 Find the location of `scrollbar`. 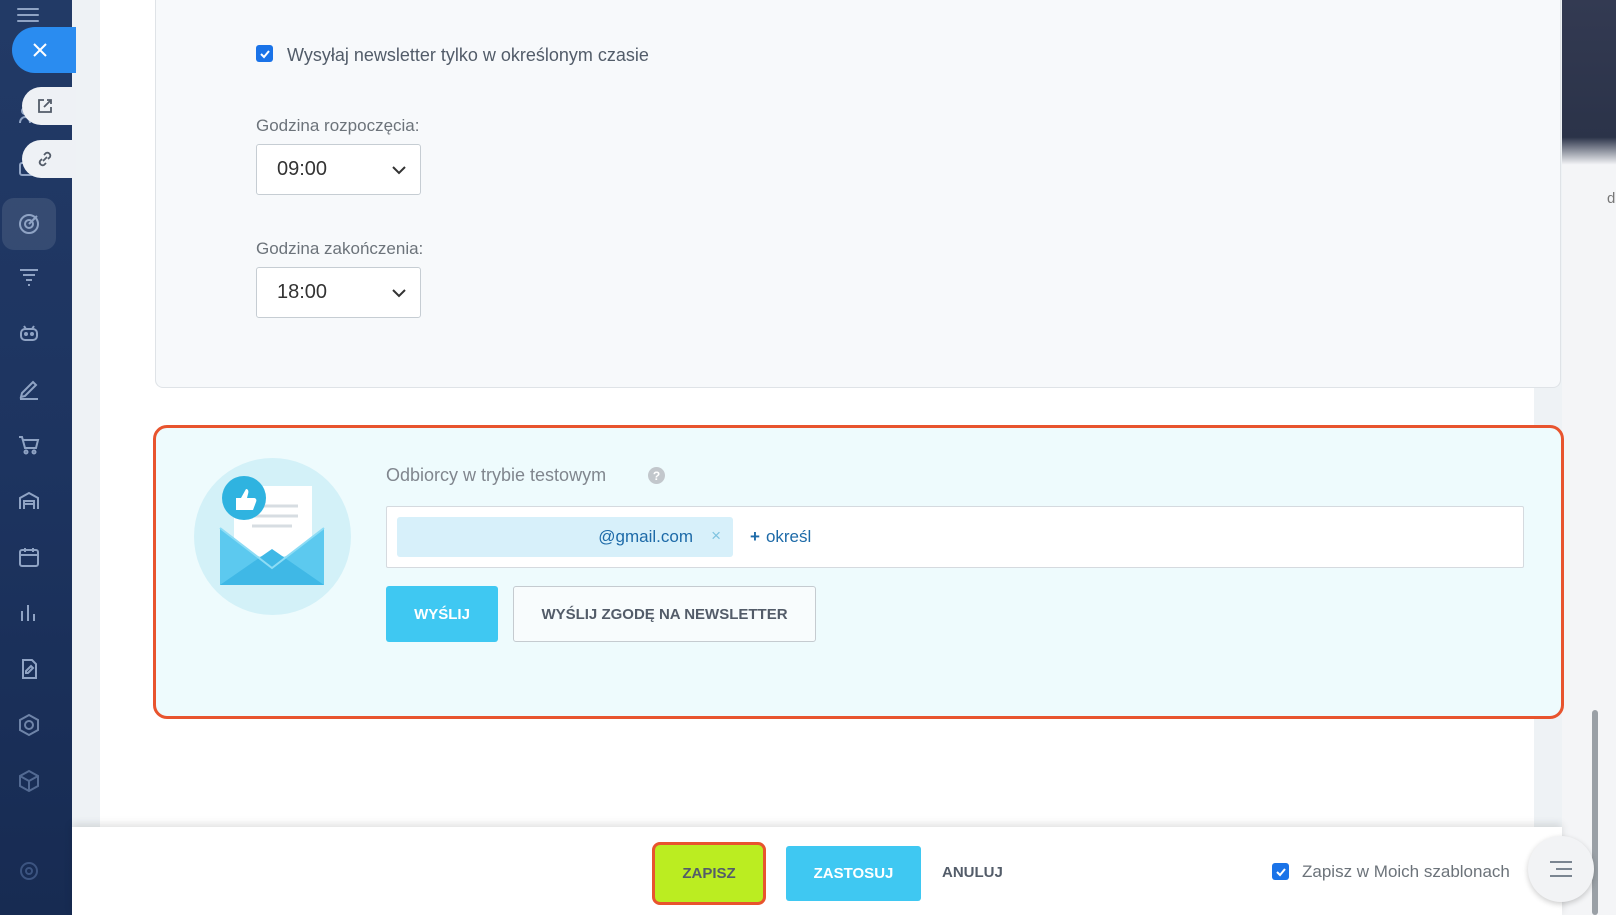

scrollbar is located at coordinates (1595, 812).